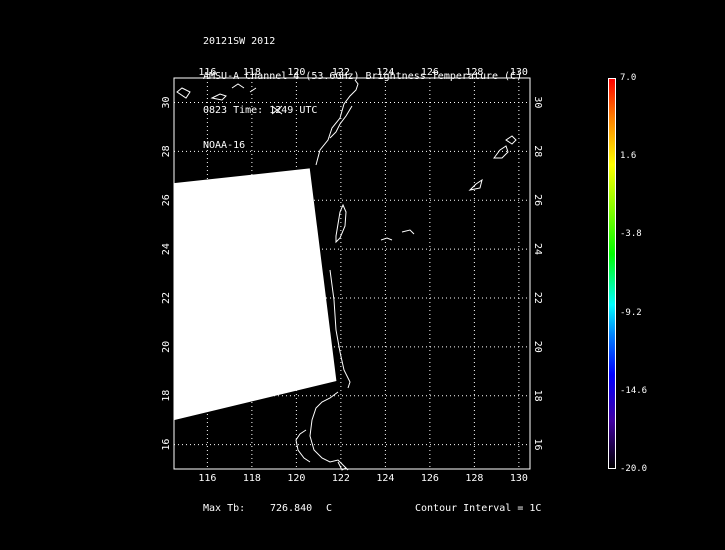  I want to click on lat-tick-label-left: 16, so click(166, 445).